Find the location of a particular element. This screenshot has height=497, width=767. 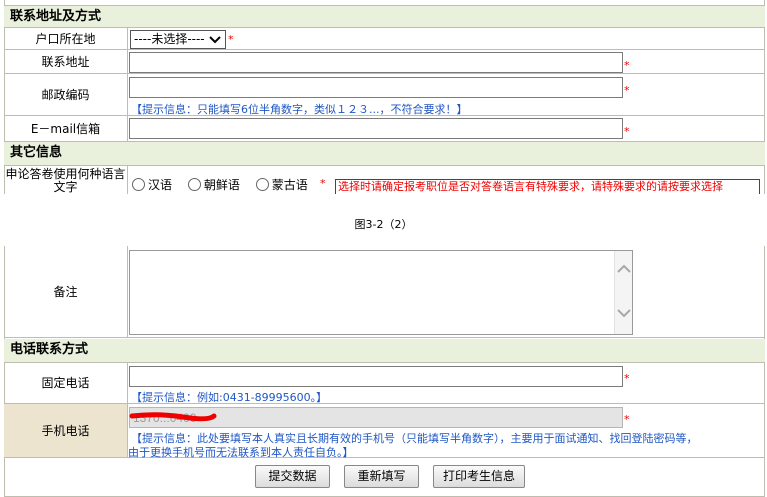

postcode-required: * is located at coordinates (627, 90).